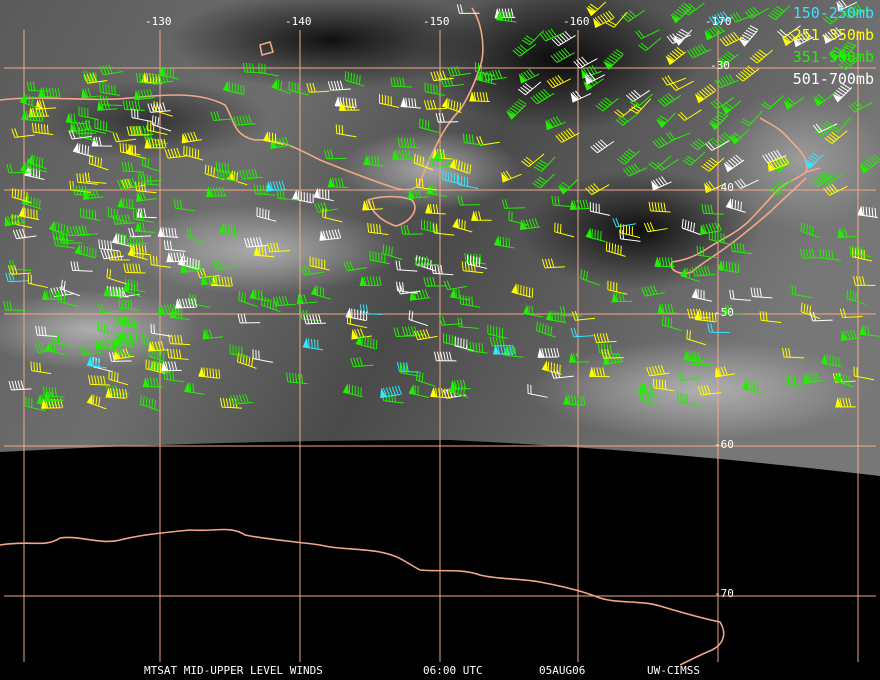 The image size is (880, 680). What do you see at coordinates (562, 670) in the screenshot?
I see `date-label: 05AUG06` at bounding box center [562, 670].